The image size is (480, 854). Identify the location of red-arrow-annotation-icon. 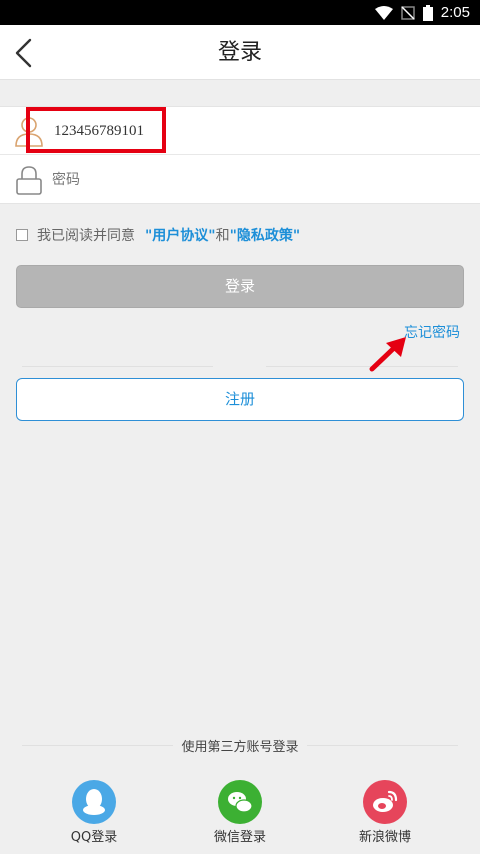
(387, 354).